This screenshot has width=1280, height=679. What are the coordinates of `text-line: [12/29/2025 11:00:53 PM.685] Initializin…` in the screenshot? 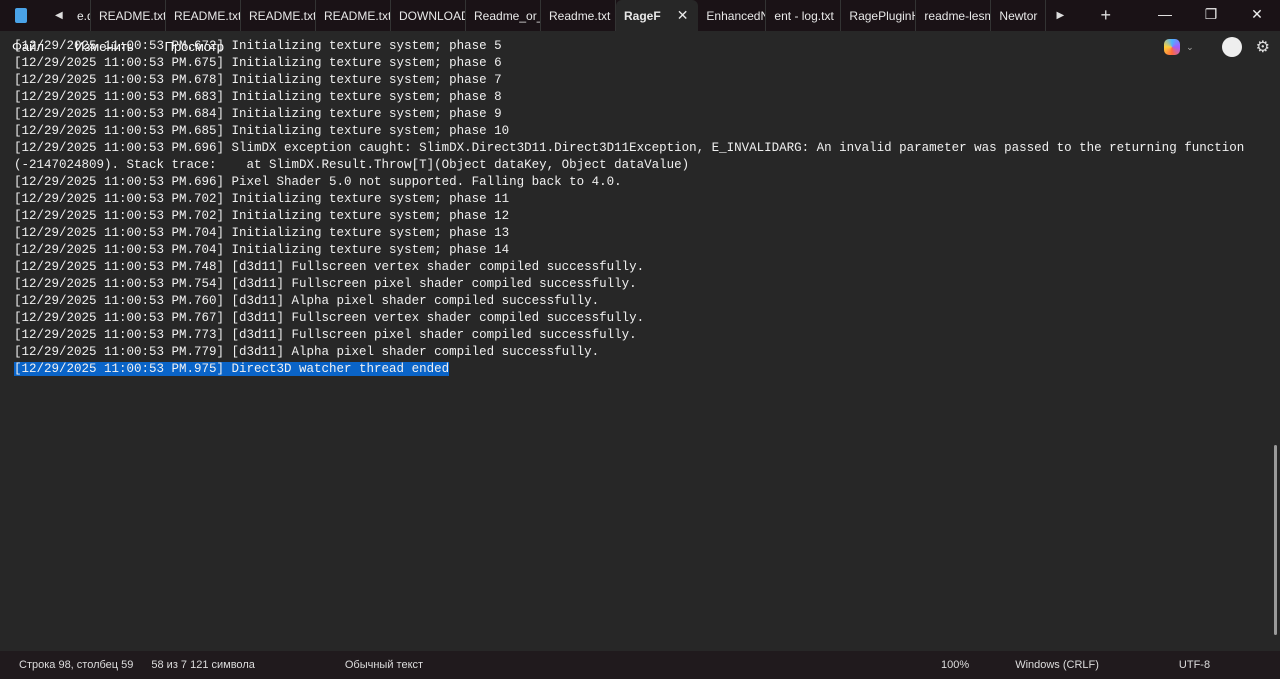 It's located at (637, 131).